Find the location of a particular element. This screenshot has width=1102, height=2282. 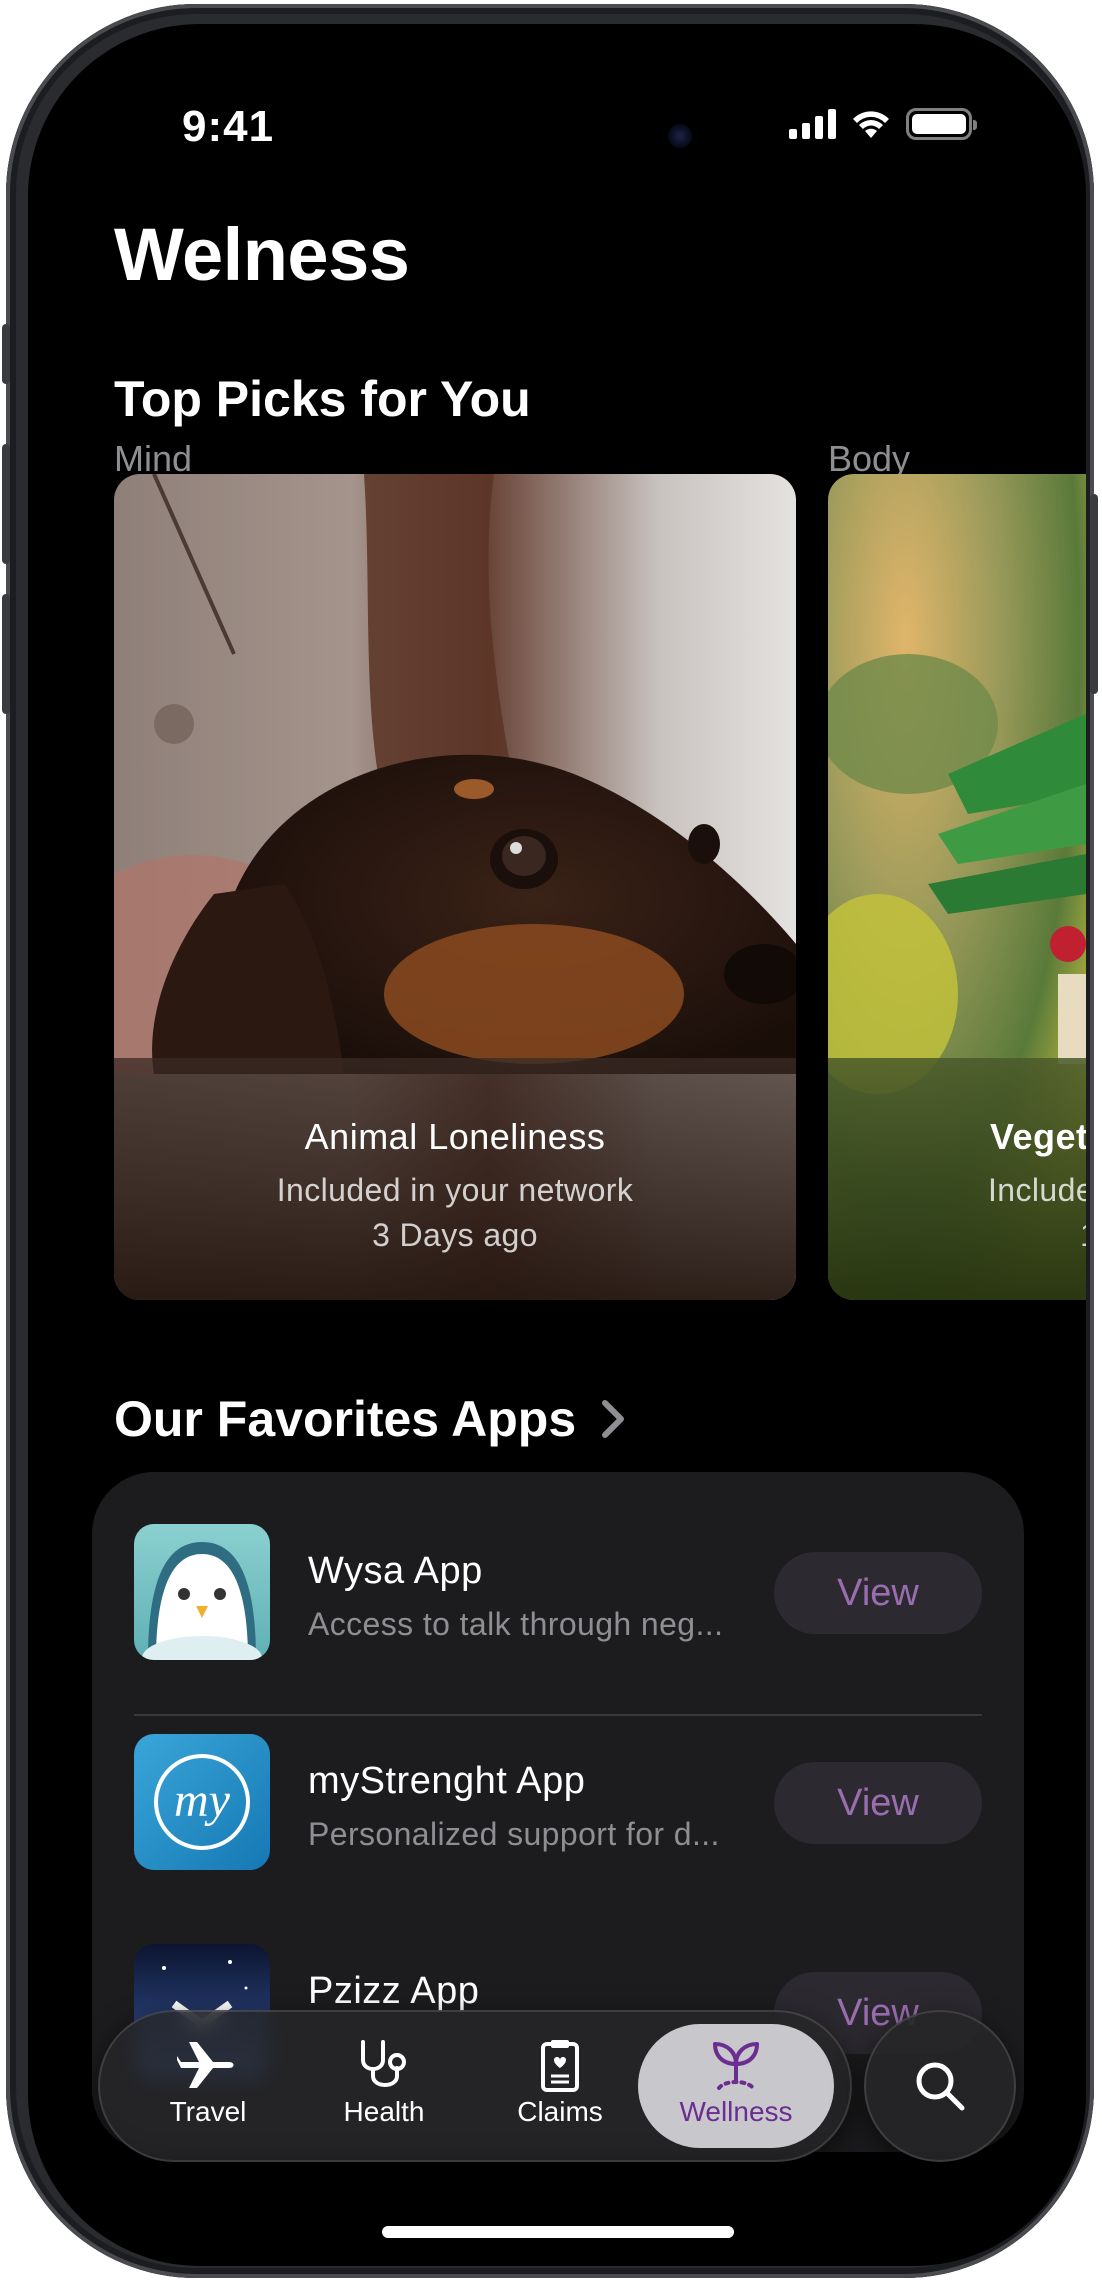

app-name: Pzizz App is located at coordinates (394, 1991).